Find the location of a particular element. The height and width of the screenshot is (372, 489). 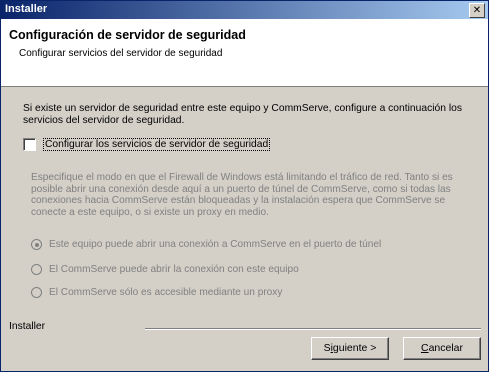

next-button: Siguiente > is located at coordinates (350, 348).